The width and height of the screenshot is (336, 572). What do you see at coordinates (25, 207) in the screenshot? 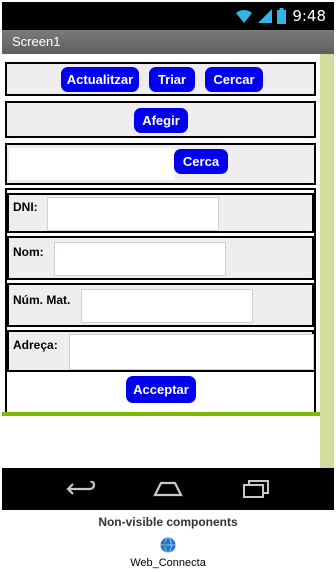
I see `dni-label: DNI:` at bounding box center [25, 207].